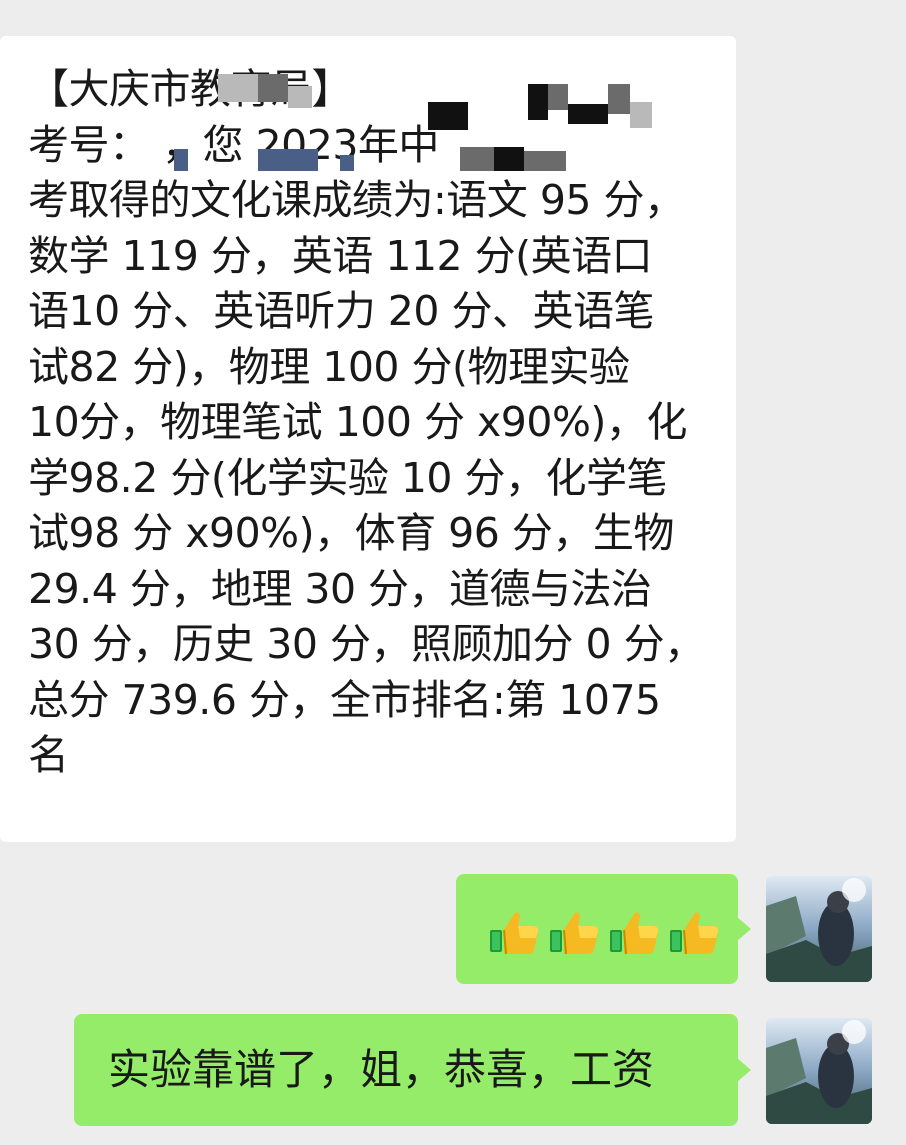 This screenshot has height=1145, width=906. I want to click on message-line: 30 分，历史 30 分，照顾加分 0 分，, so click(366, 644).